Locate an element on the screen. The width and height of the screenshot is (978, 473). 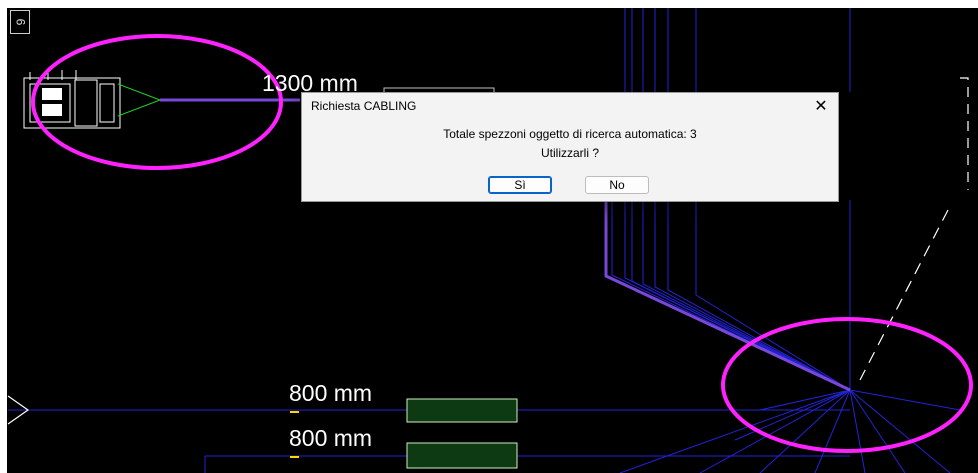
highlight-ellipse is located at coordinates (847, 385).